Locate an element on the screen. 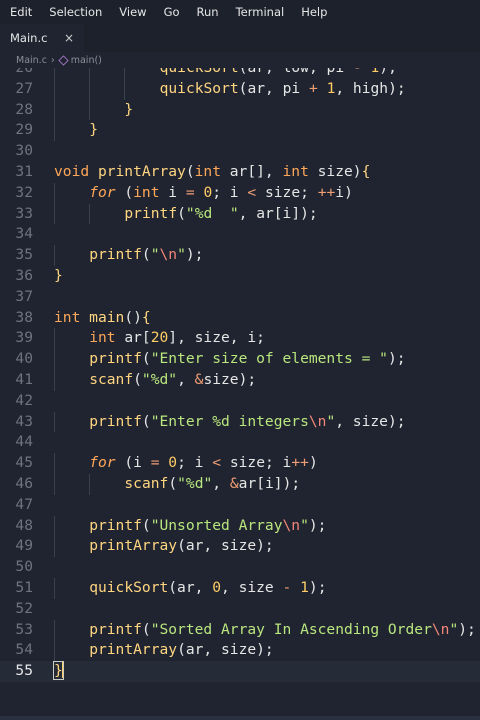 This screenshot has width=480, height=720. code-line-31: 31 void printArray(int ar[], int size){ is located at coordinates (240, 172).